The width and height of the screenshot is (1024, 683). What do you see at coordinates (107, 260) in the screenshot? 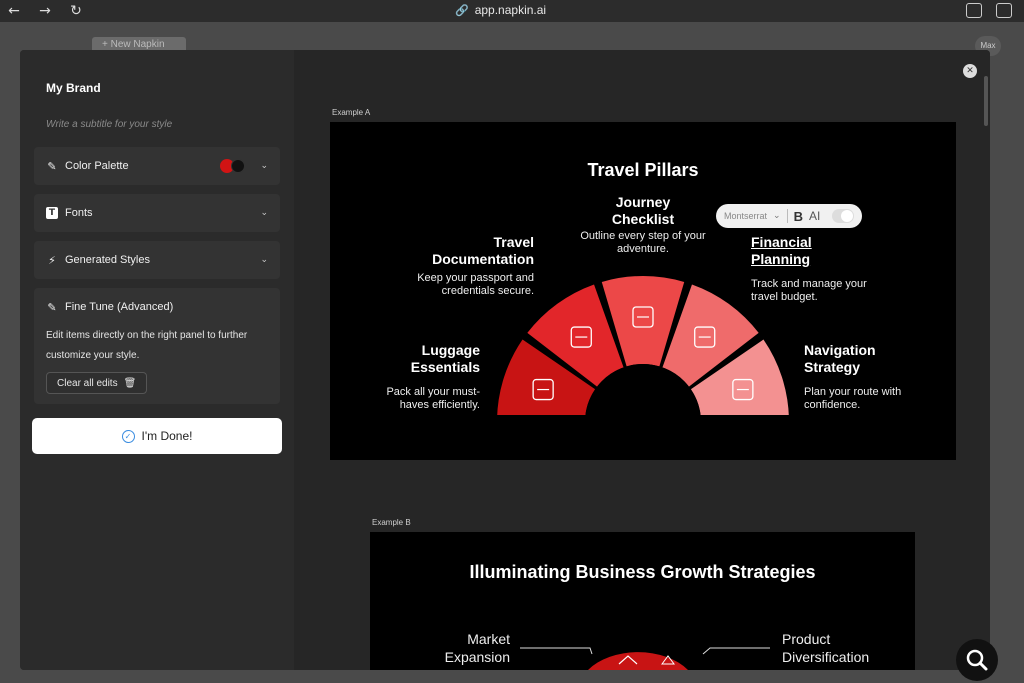
I see `generated-styles-label: Generated Styles` at bounding box center [107, 260].